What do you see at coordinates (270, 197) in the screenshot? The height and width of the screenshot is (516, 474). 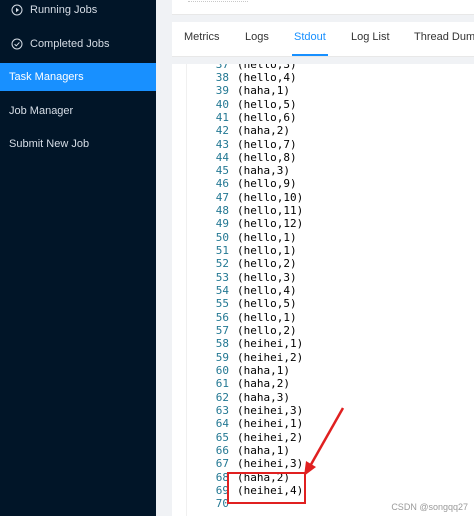 I see `line-text: (hello,10)` at bounding box center [270, 197].